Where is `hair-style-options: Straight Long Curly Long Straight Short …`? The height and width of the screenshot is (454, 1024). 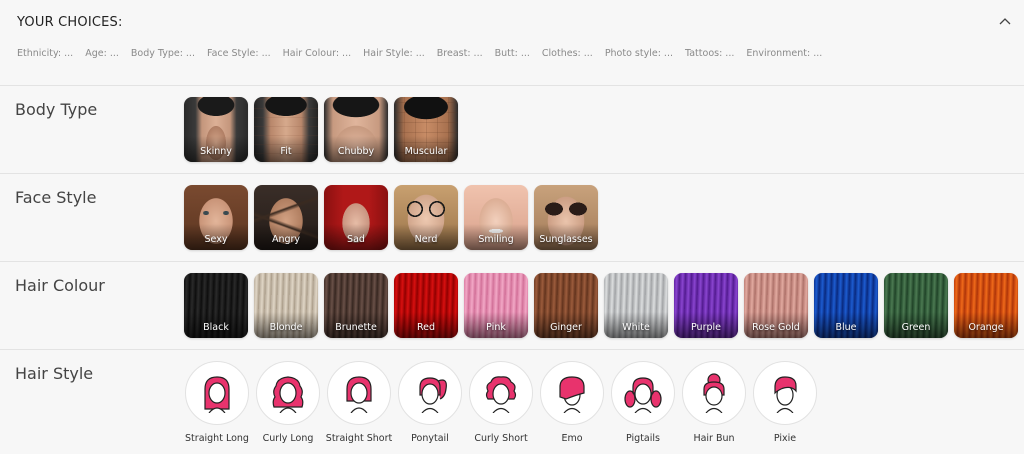 hair-style-options: Straight Long Curly Long Straight Short … is located at coordinates (503, 402).